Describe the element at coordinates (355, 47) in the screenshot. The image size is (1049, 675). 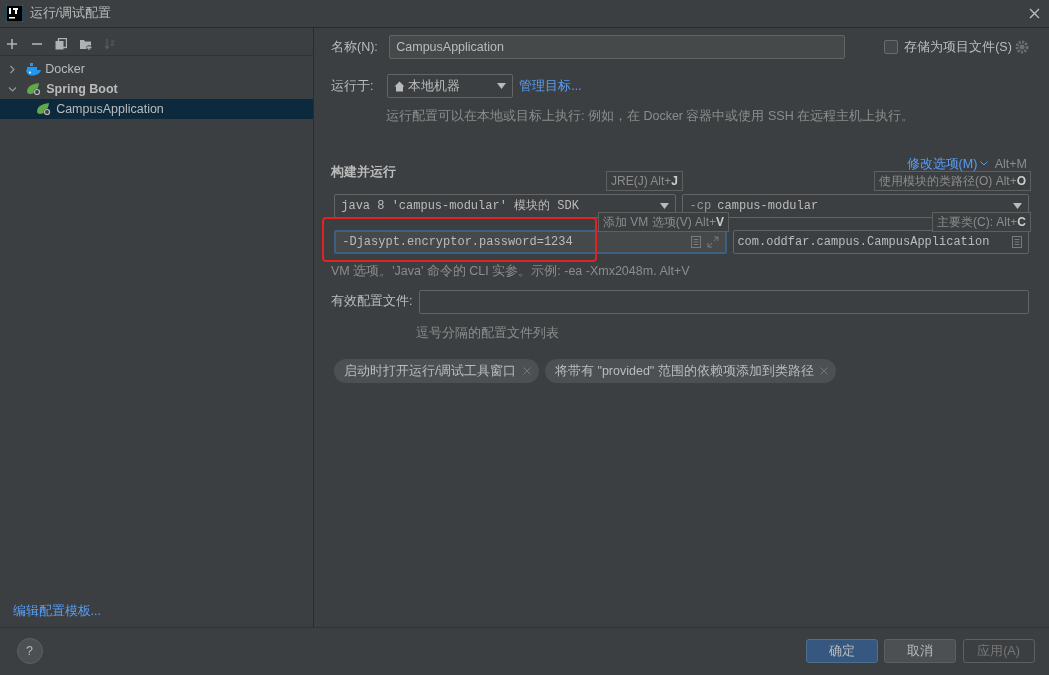
I see `name-label: 名称(N):` at that location.